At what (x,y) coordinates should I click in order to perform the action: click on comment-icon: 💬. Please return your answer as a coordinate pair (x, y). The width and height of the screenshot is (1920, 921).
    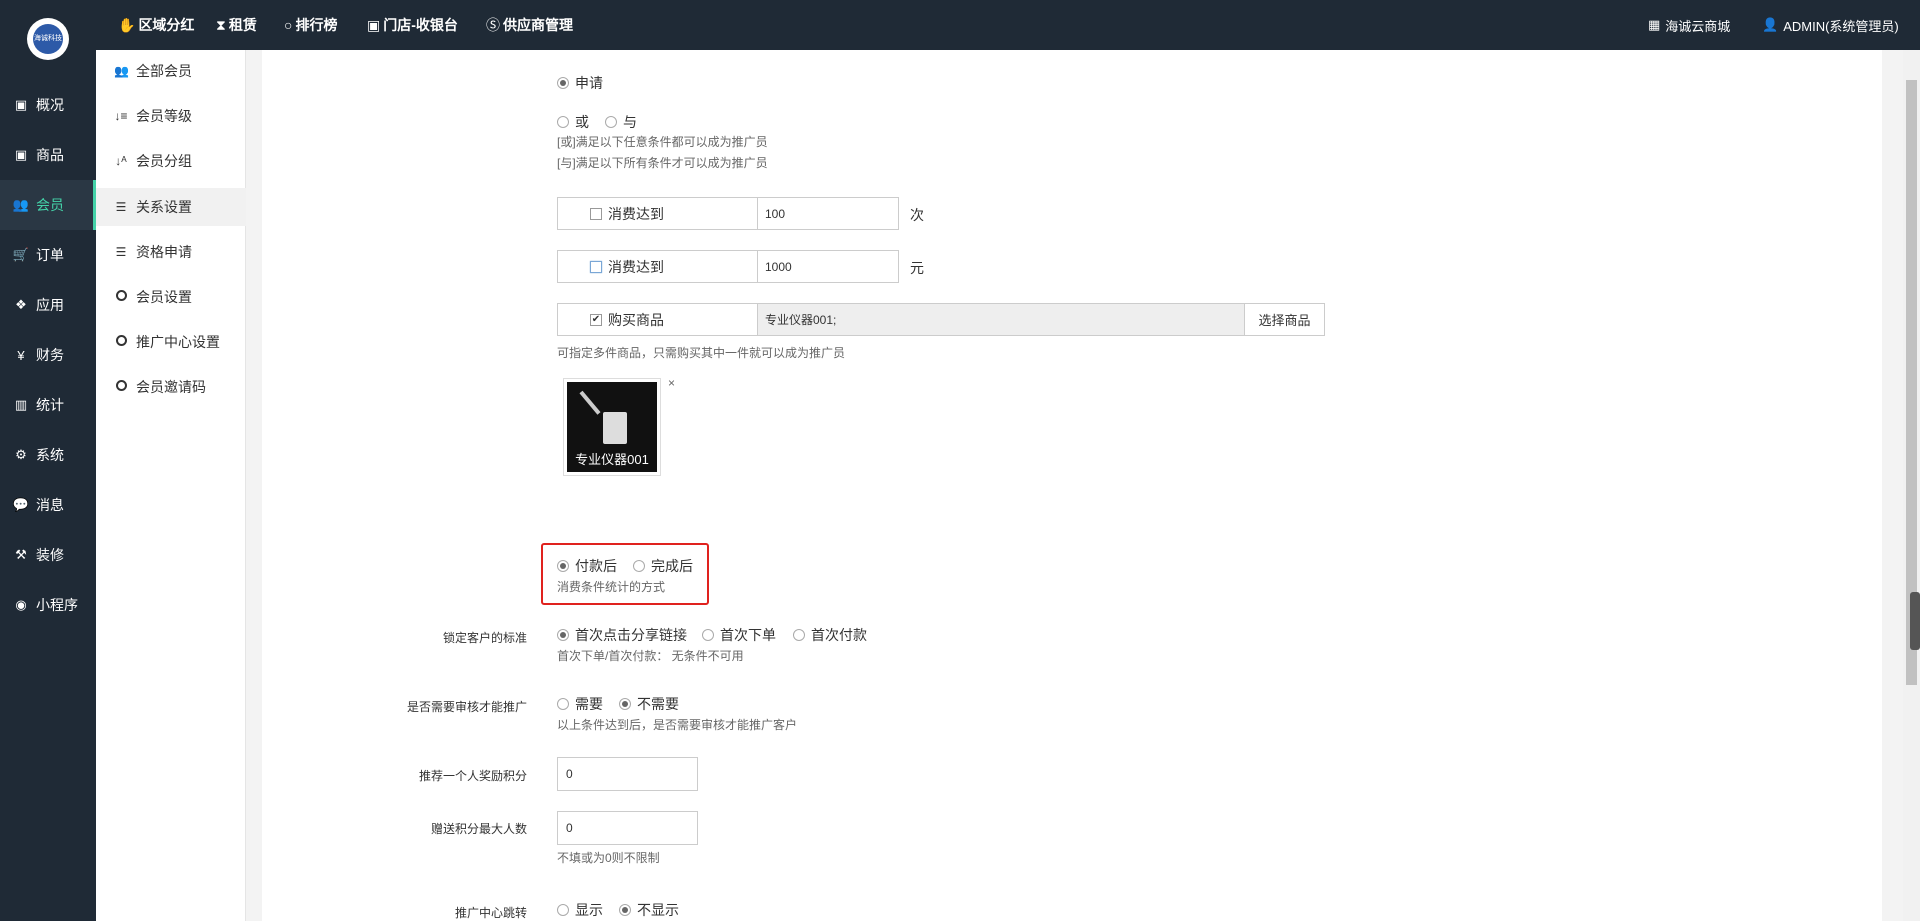
    Looking at the image, I should click on (21, 504).